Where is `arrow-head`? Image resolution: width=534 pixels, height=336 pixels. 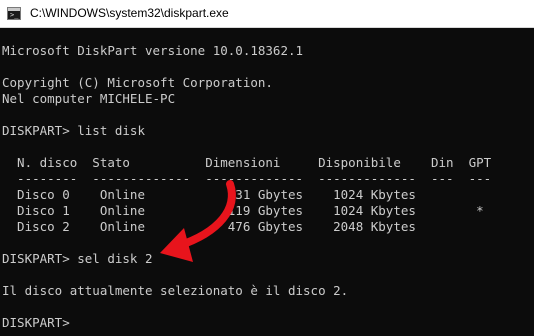
arrow-head is located at coordinates (176, 245).